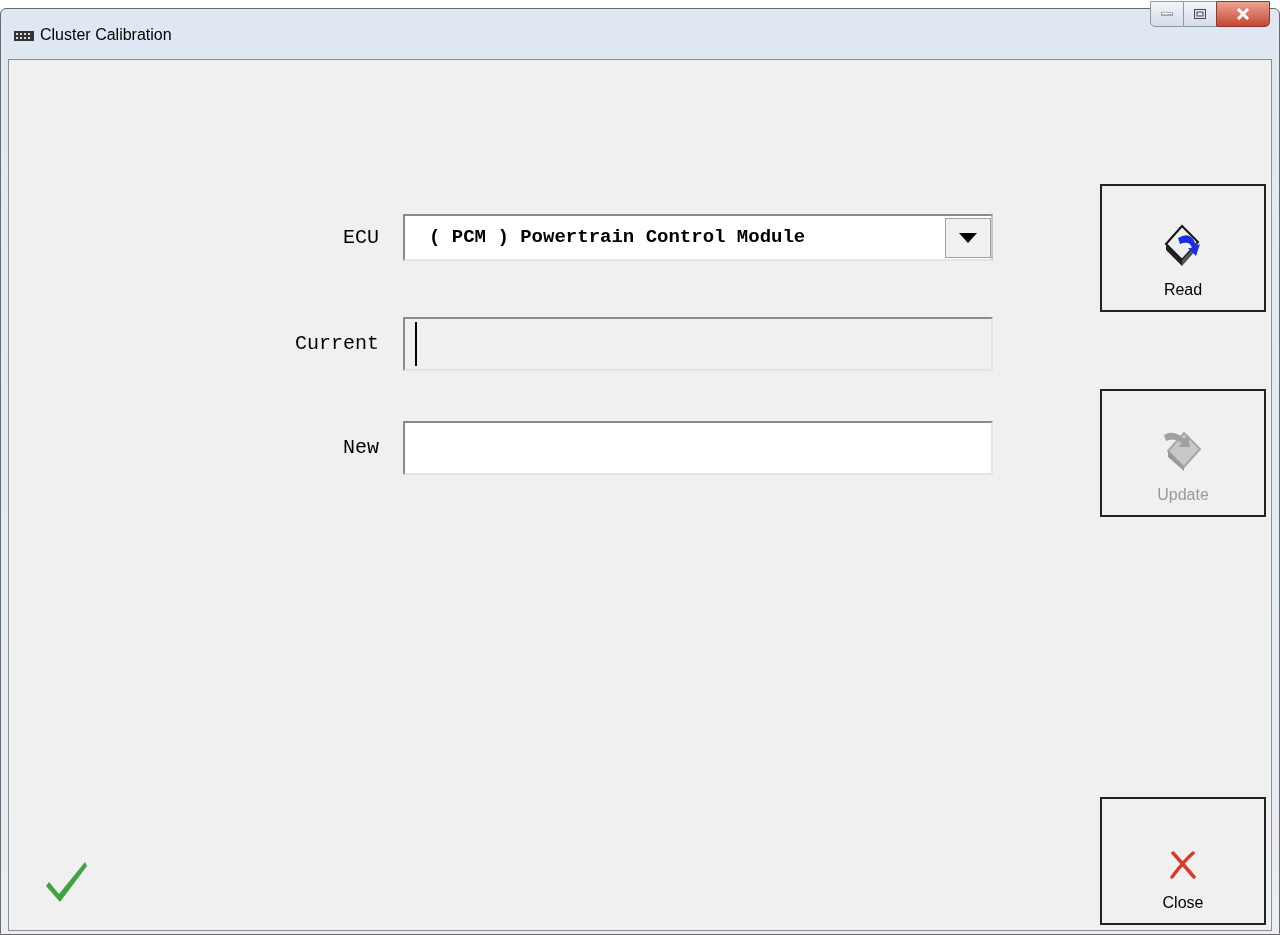  Describe the element at coordinates (698, 448) in the screenshot. I see `new-value-field` at that location.